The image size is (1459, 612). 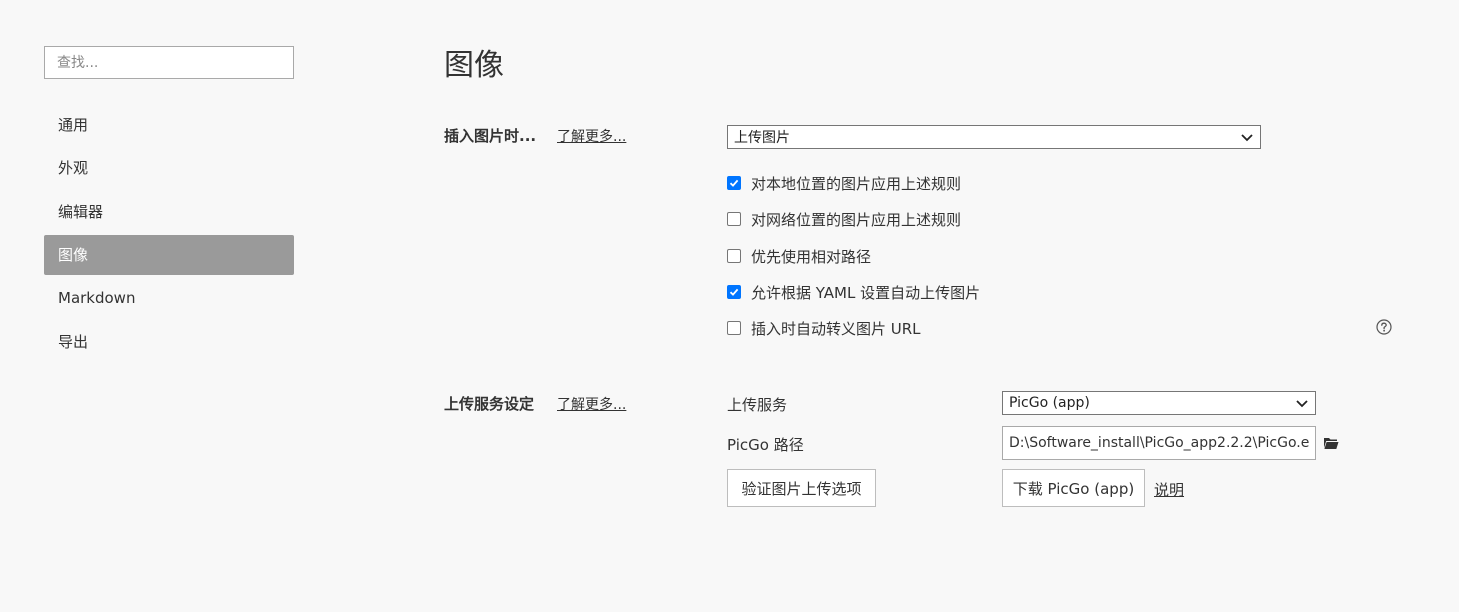 I want to click on search-input, so click(x=169, y=62).